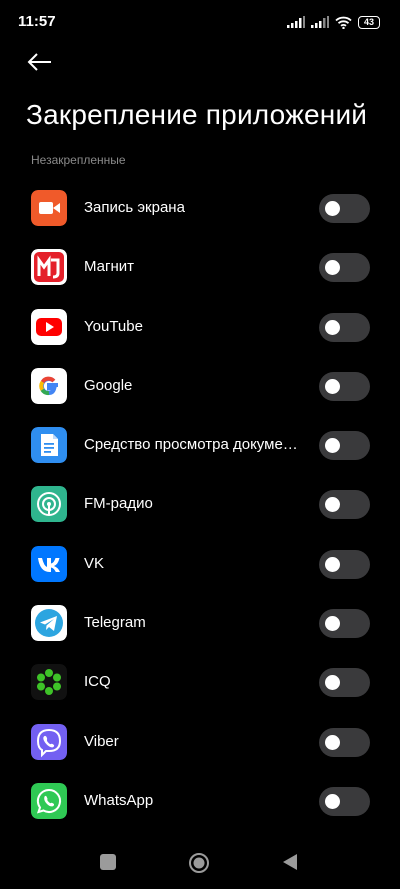 The width and height of the screenshot is (400, 889). What do you see at coordinates (49, 208) in the screenshot?
I see `screen-recorder-icon` at bounding box center [49, 208].